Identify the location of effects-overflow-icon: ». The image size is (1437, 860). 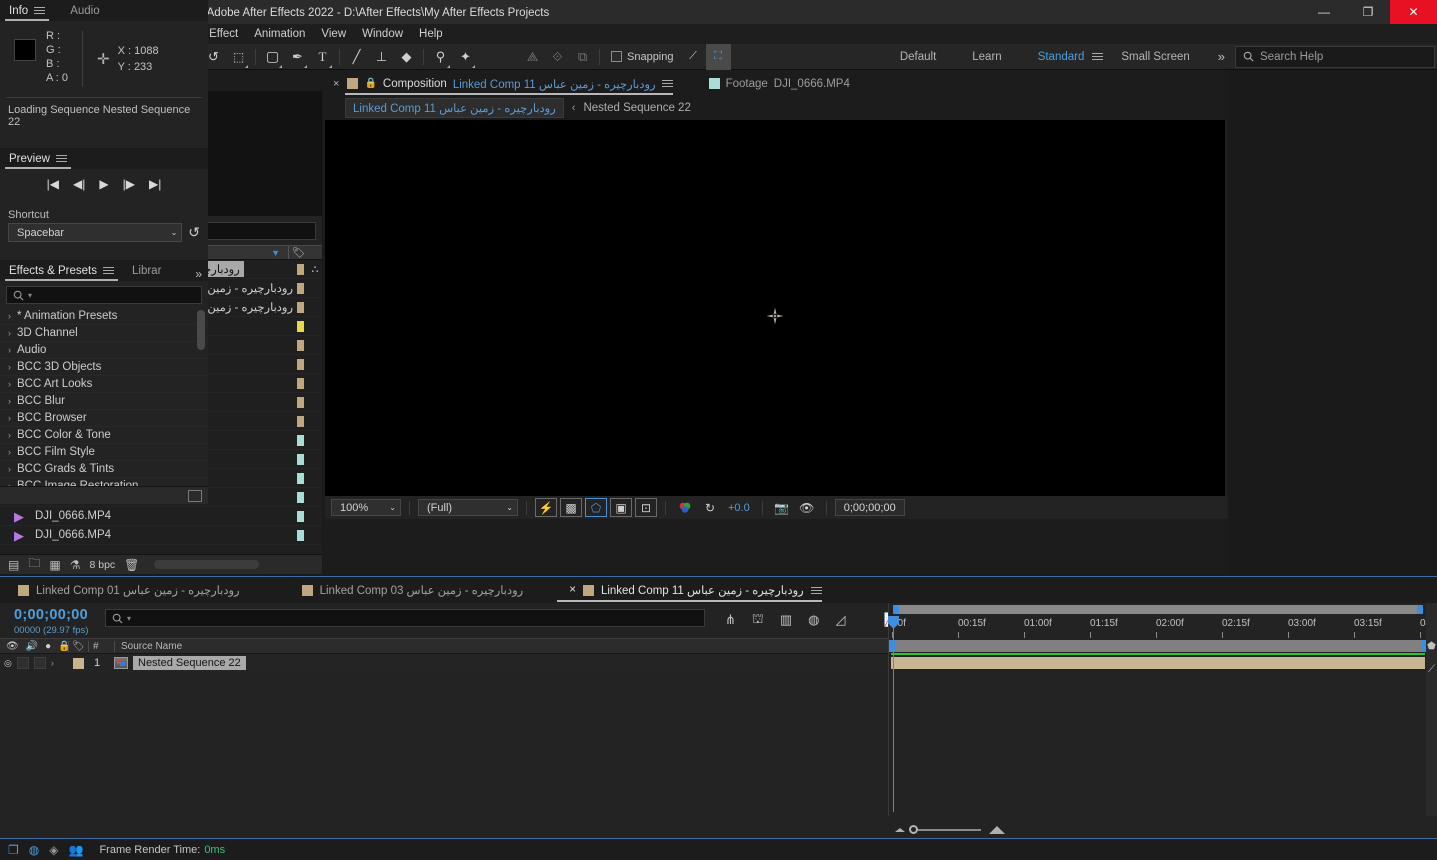
(201, 274).